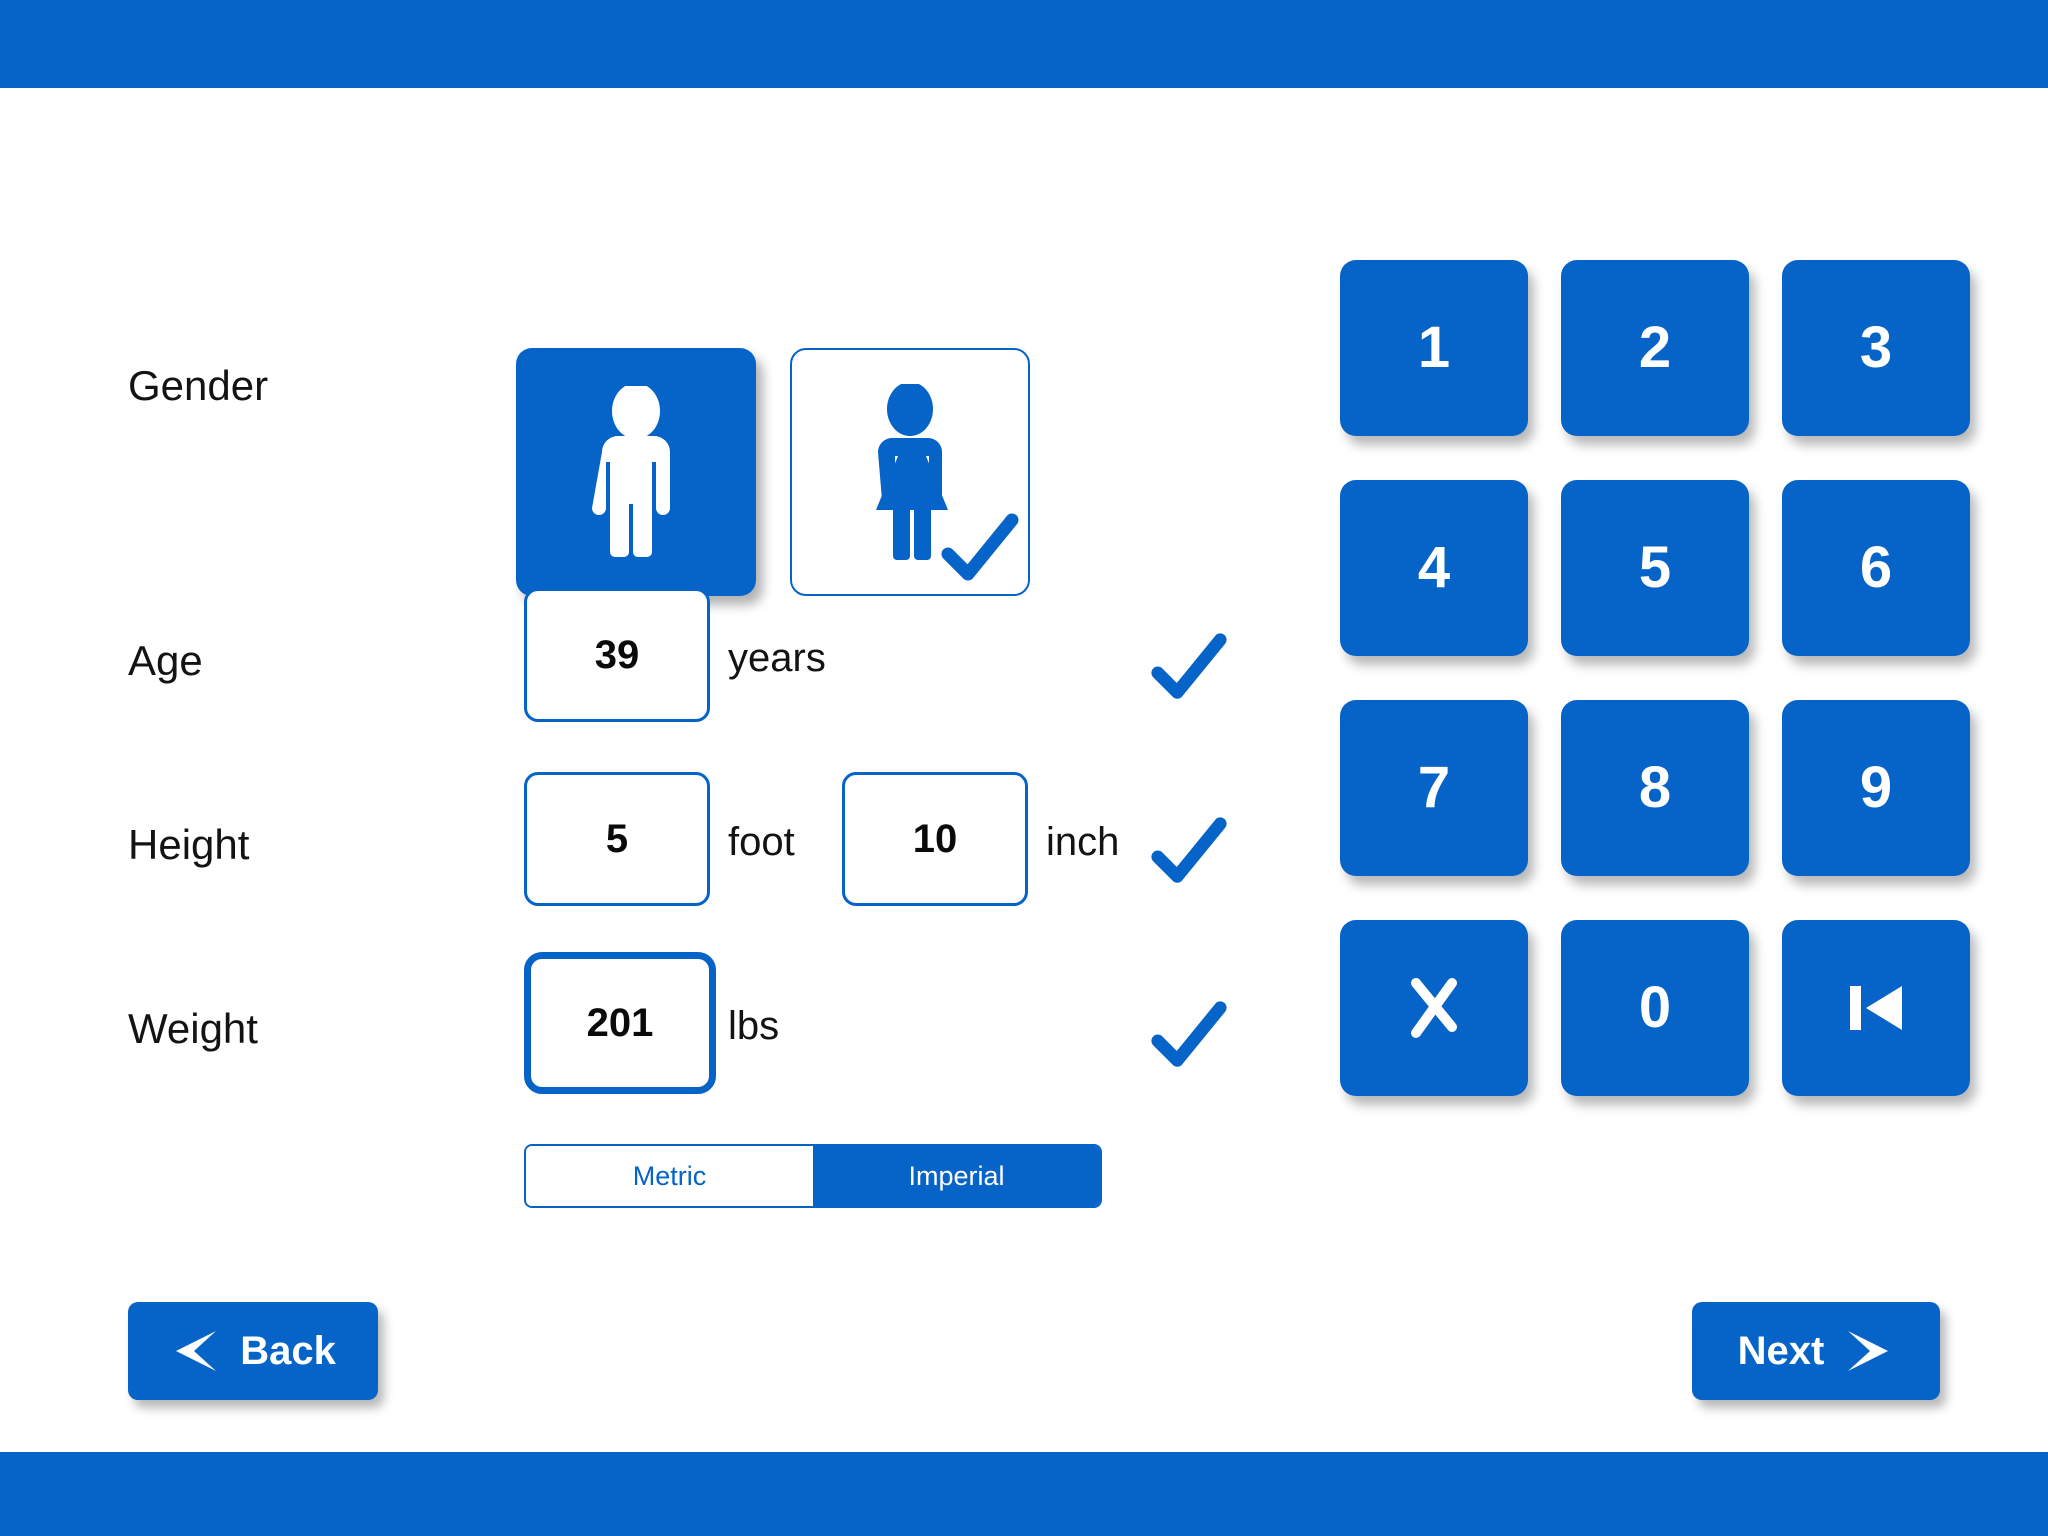 This screenshot has width=2048, height=1536. Describe the element at coordinates (288, 1351) in the screenshot. I see `back-button-label: Back` at that location.